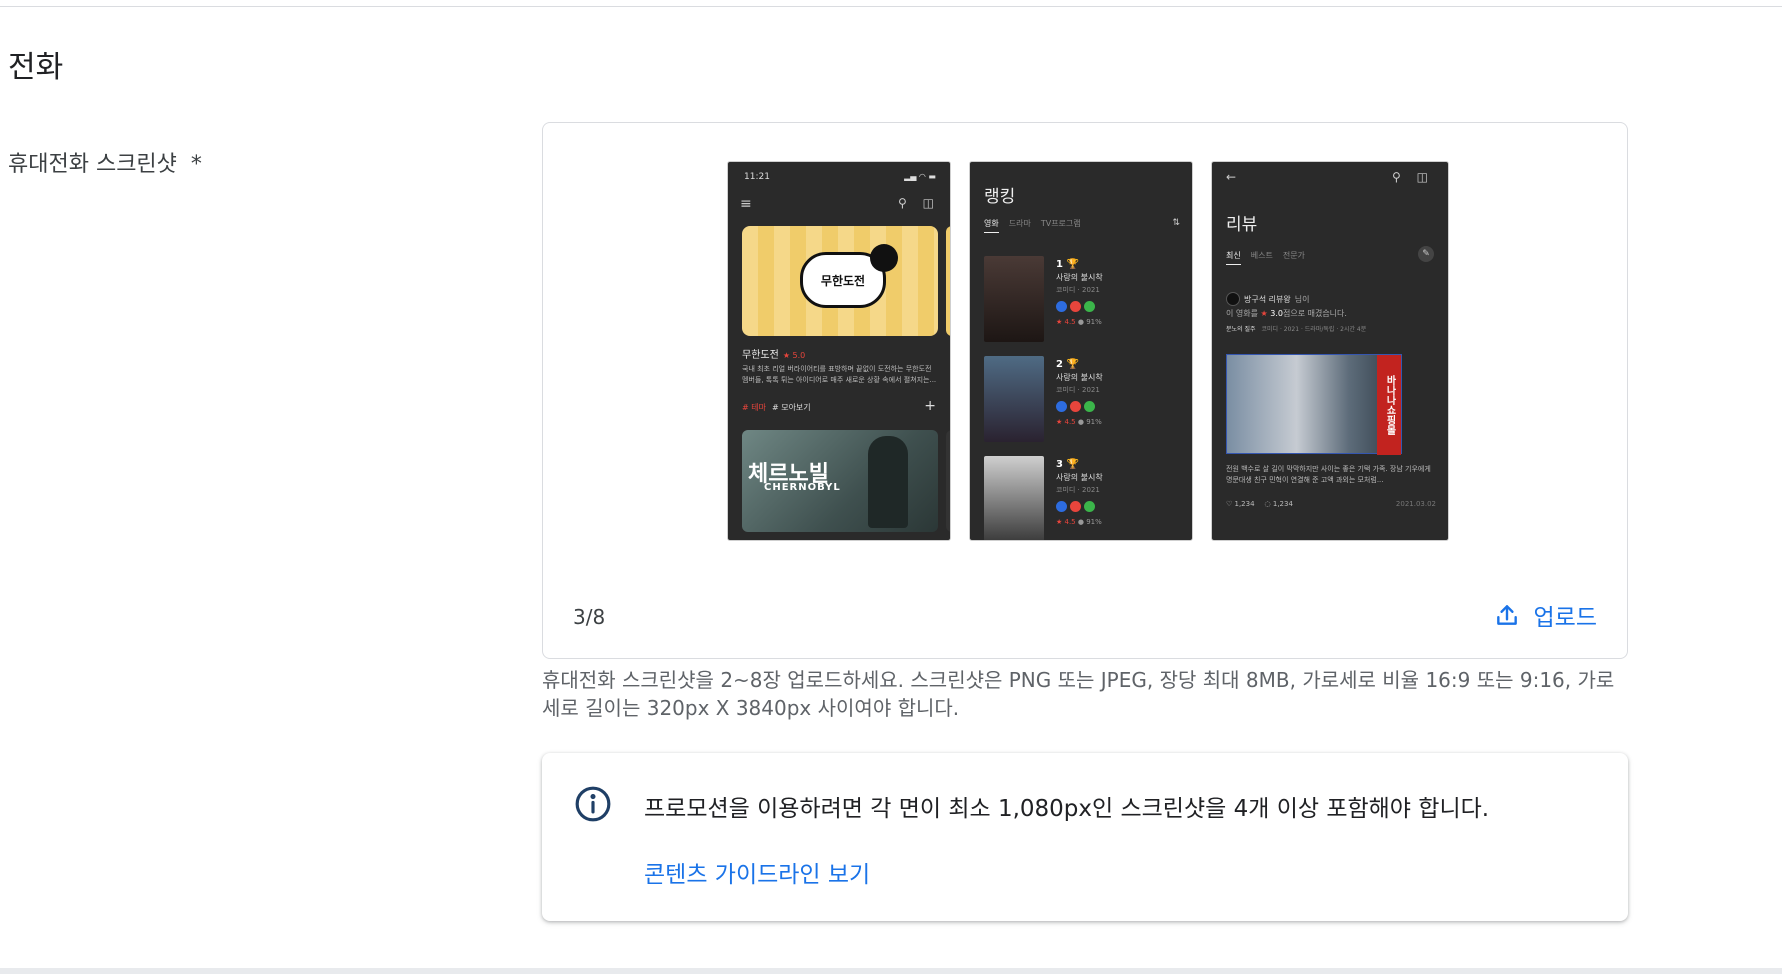  What do you see at coordinates (1293, 255) in the screenshot?
I see `review-tab-3: 전문가` at bounding box center [1293, 255].